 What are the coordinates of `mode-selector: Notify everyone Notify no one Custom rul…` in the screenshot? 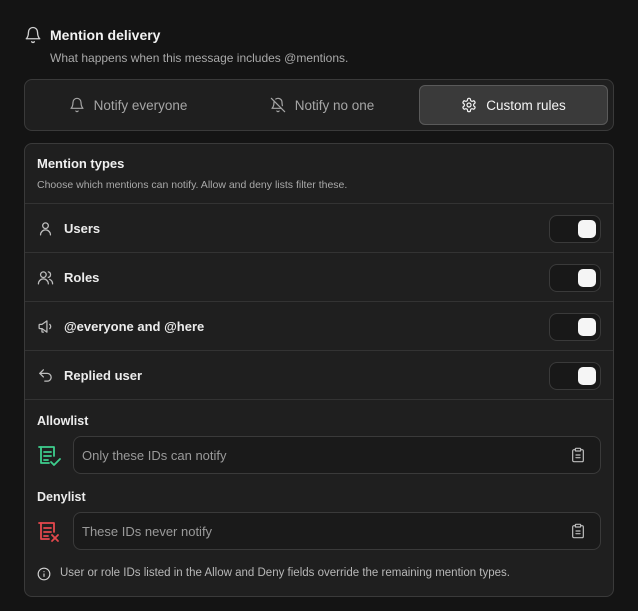 It's located at (319, 105).